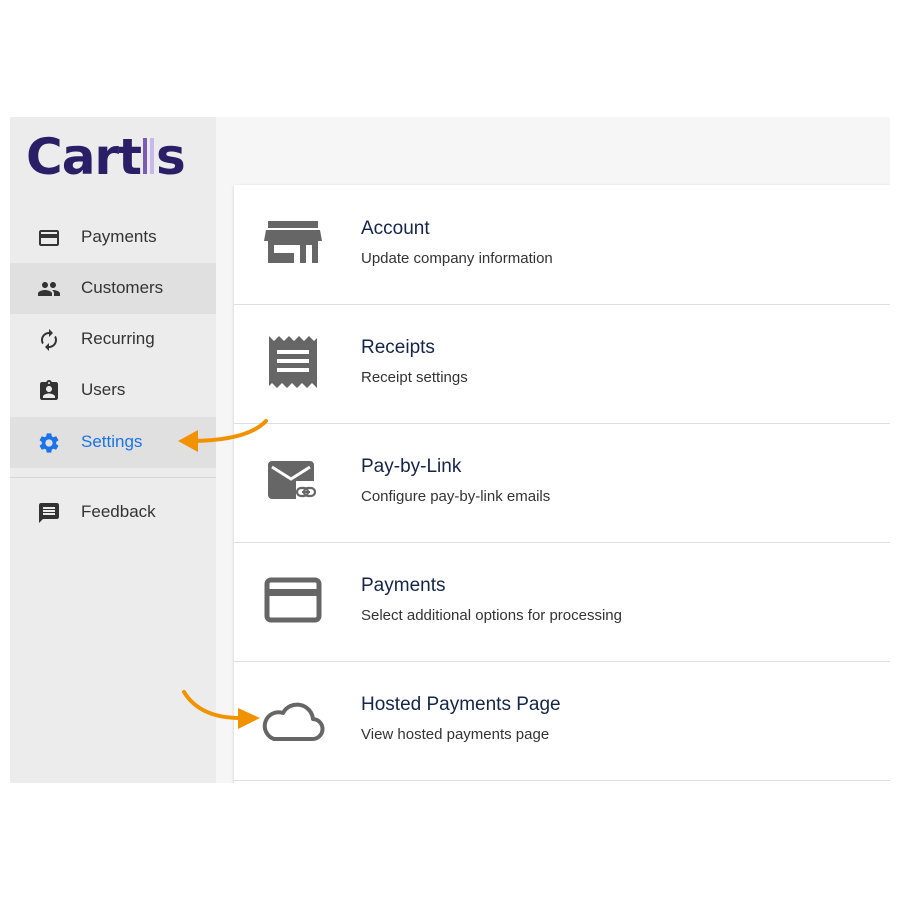  What do you see at coordinates (148, 156) in the screenshot?
I see `logo-bars-mark` at bounding box center [148, 156].